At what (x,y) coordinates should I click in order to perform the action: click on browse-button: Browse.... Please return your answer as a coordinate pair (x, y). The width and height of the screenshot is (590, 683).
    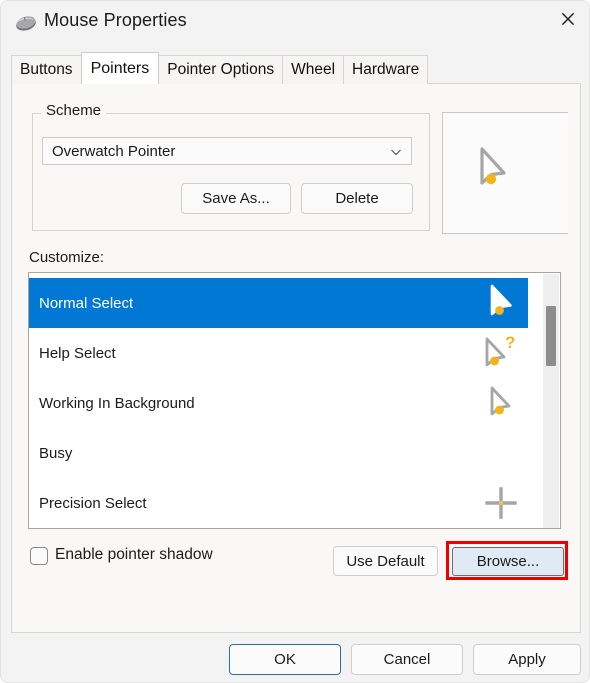
    Looking at the image, I should click on (508, 561).